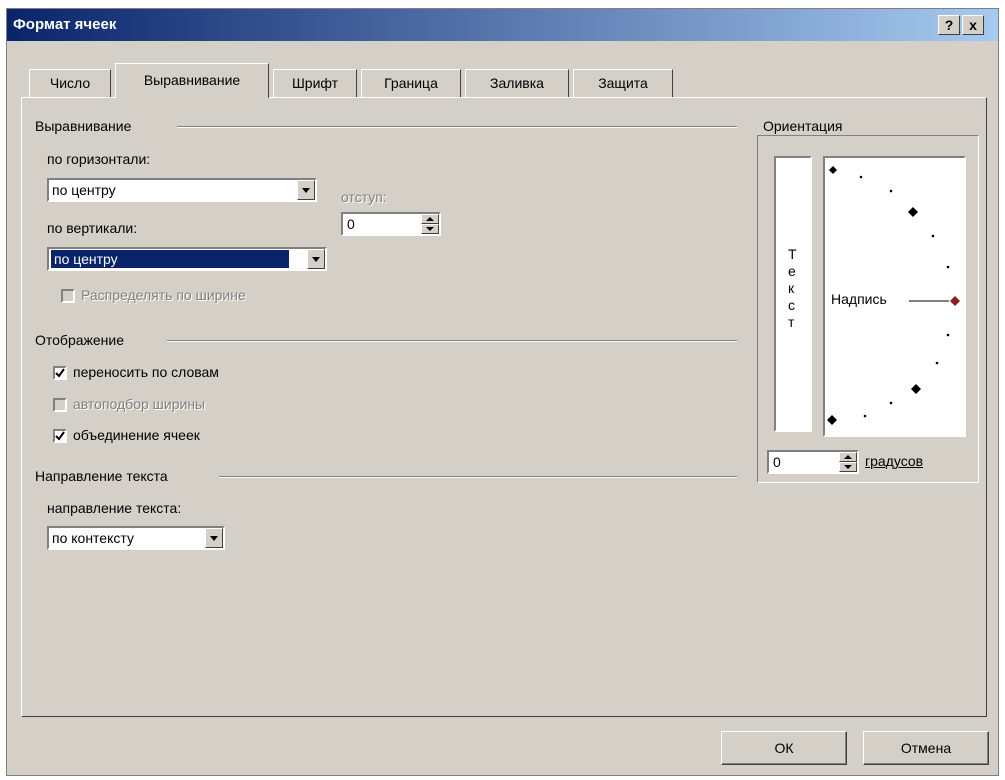 The height and width of the screenshot is (780, 1005). Describe the element at coordinates (82, 340) in the screenshot. I see `display-group-label: Отображение` at that location.